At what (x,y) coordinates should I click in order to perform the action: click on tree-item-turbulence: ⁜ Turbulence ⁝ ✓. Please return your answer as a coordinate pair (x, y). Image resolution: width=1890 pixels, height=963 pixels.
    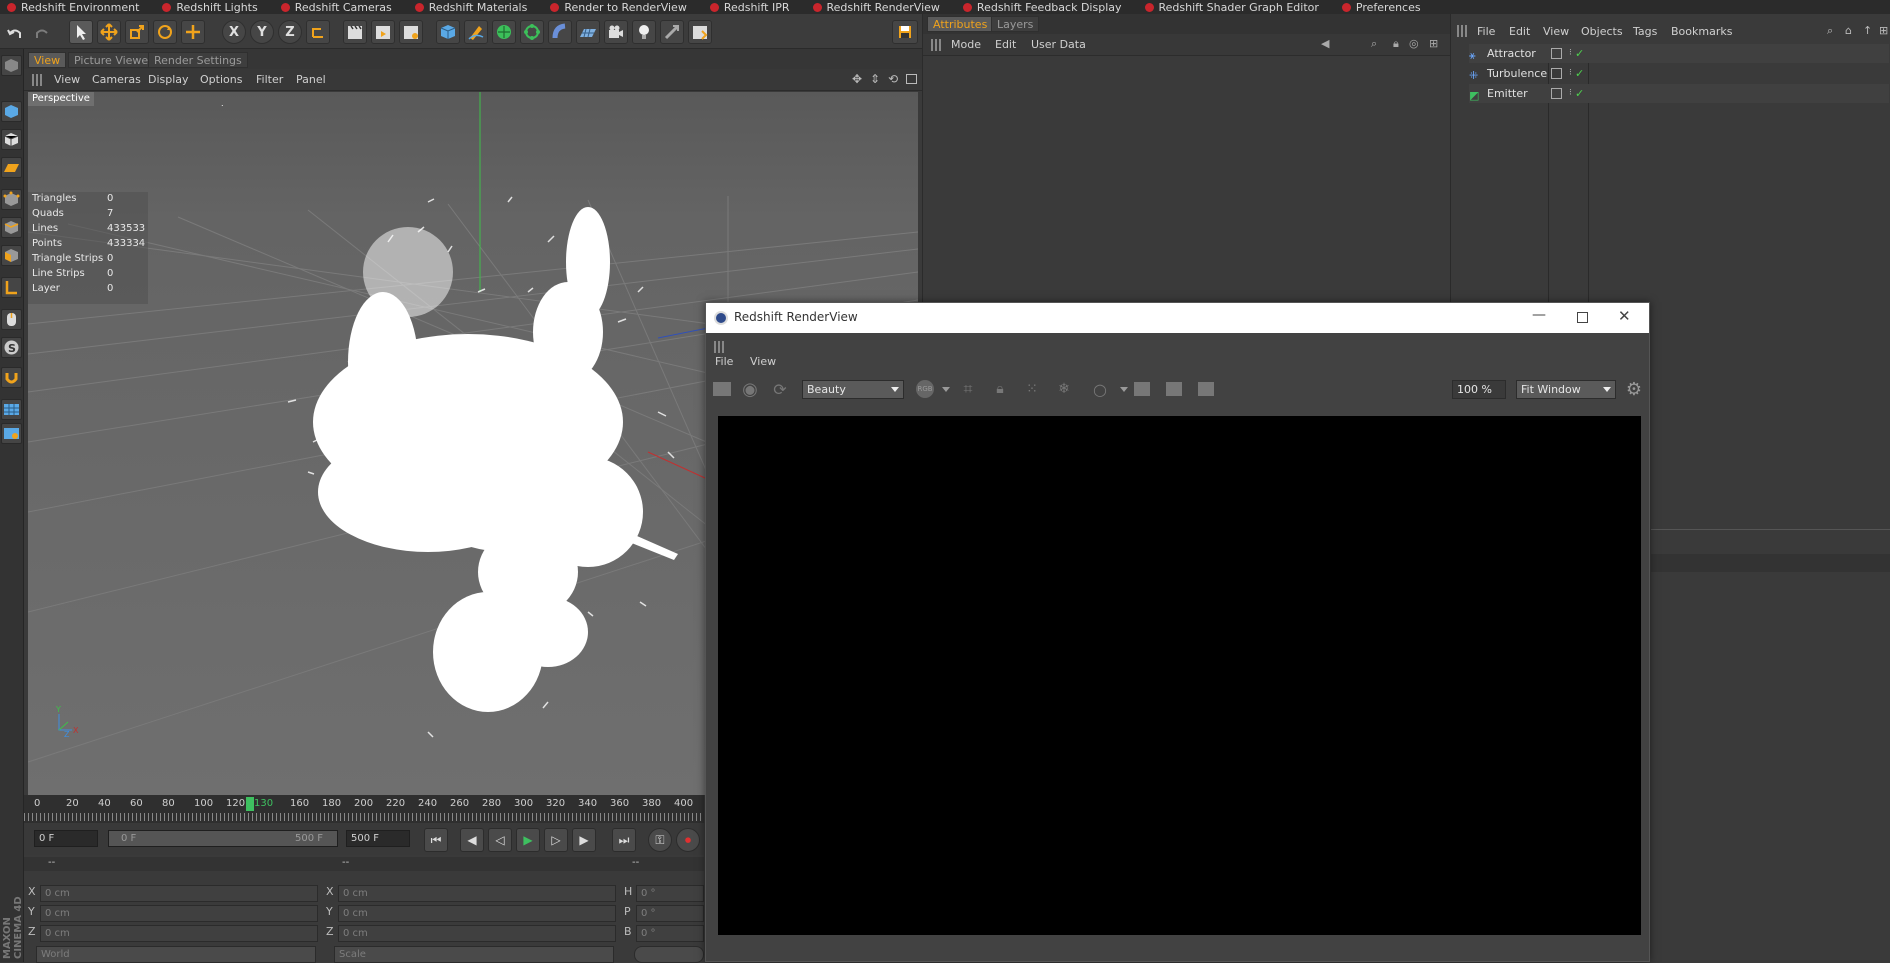
    Looking at the image, I should click on (1679, 73).